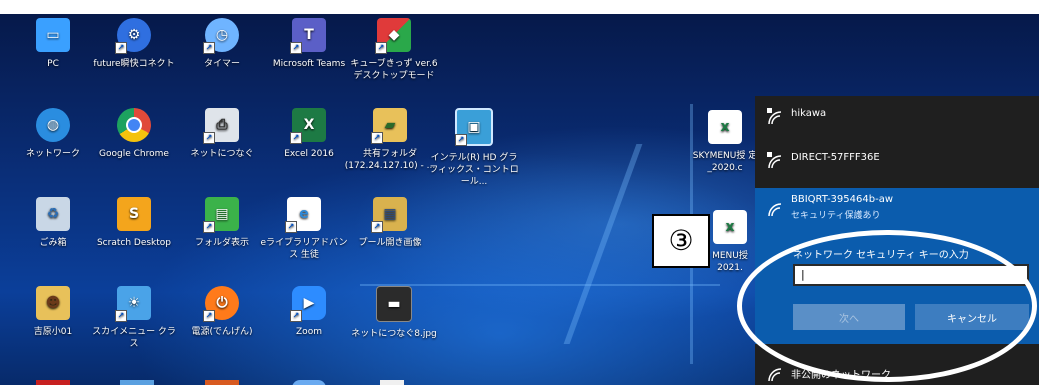 This screenshot has height=385, width=1039. Describe the element at coordinates (389, 126) in the screenshot. I see `shared-folder-icon: ▰ ↗` at that location.